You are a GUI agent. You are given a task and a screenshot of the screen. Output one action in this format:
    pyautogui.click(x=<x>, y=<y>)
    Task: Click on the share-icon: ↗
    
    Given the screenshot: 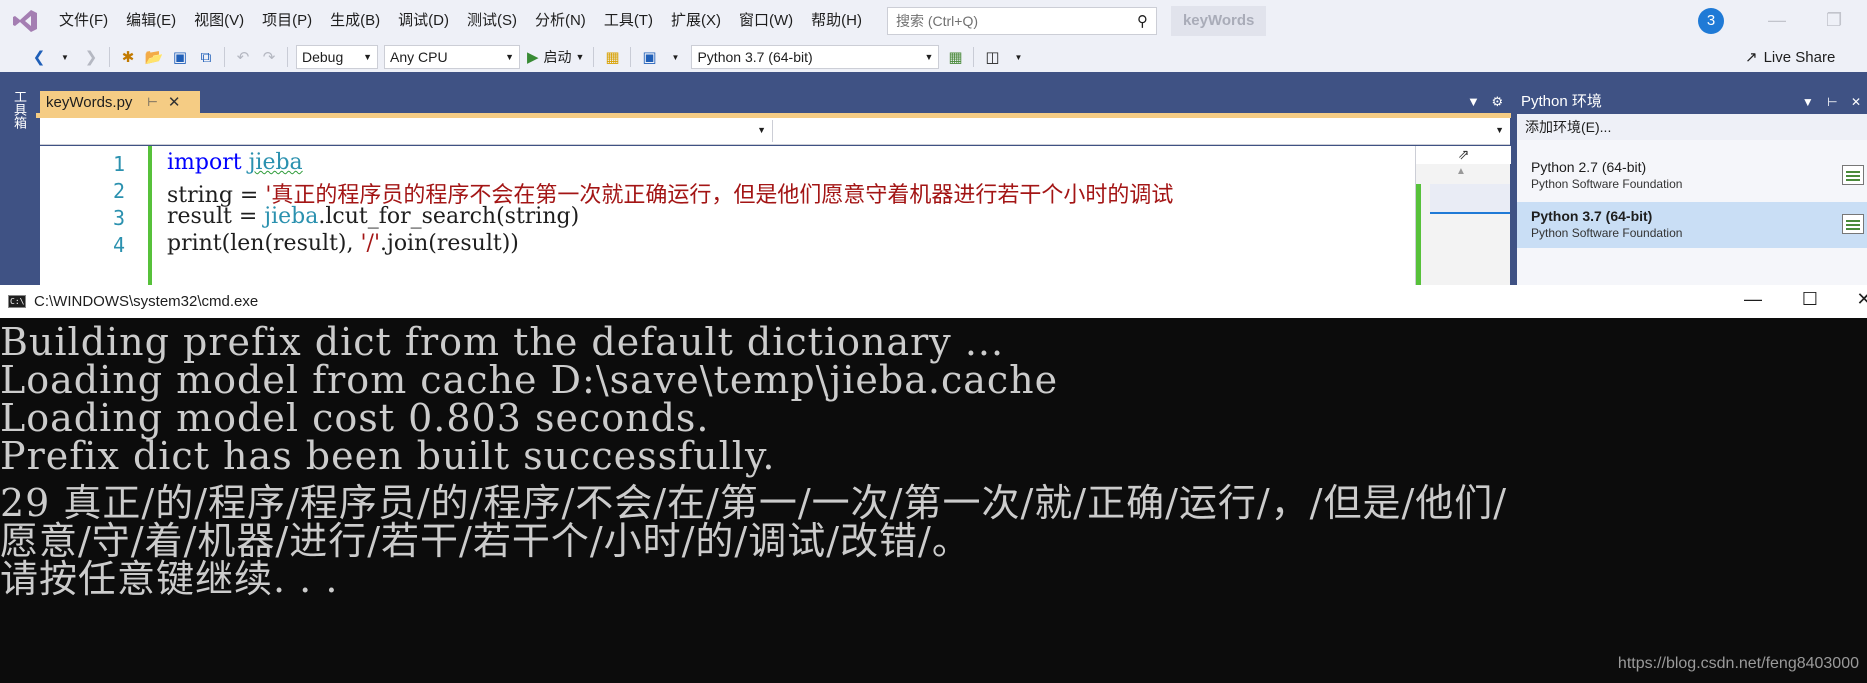 What is the action you would take?
    pyautogui.click(x=1751, y=57)
    